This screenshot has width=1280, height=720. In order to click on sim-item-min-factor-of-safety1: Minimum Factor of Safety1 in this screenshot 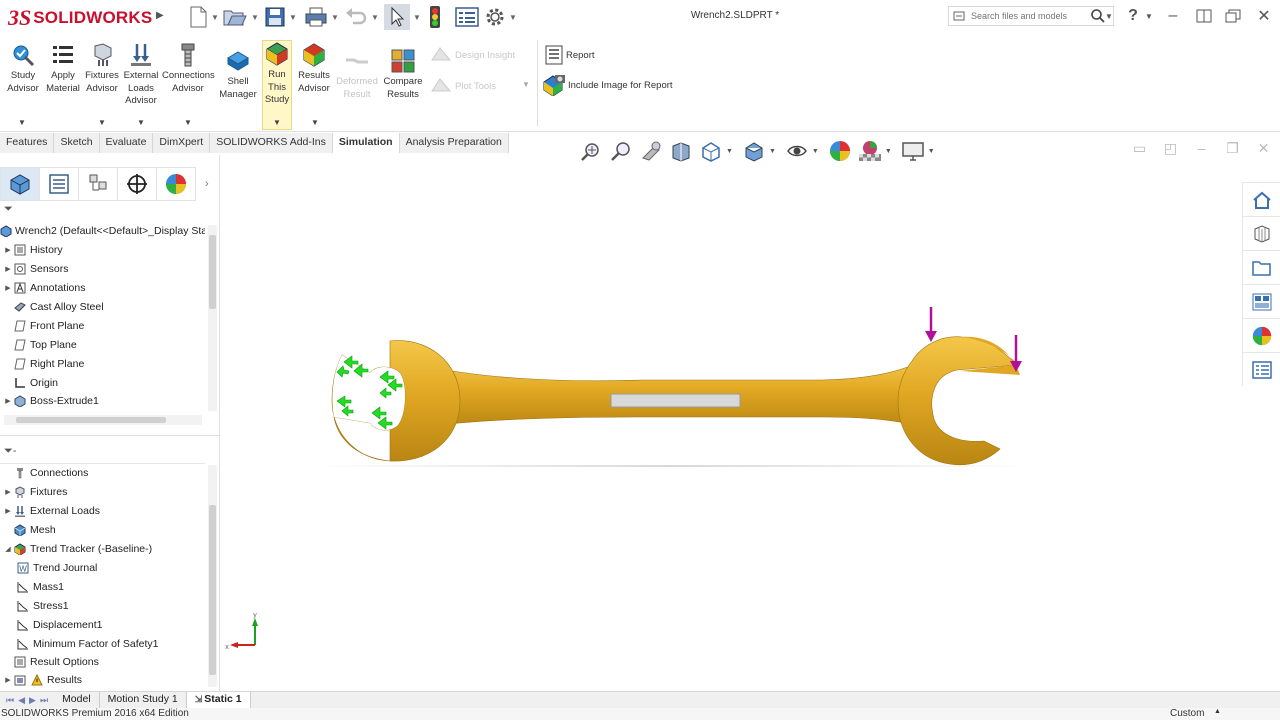, I will do `click(102, 644)`.